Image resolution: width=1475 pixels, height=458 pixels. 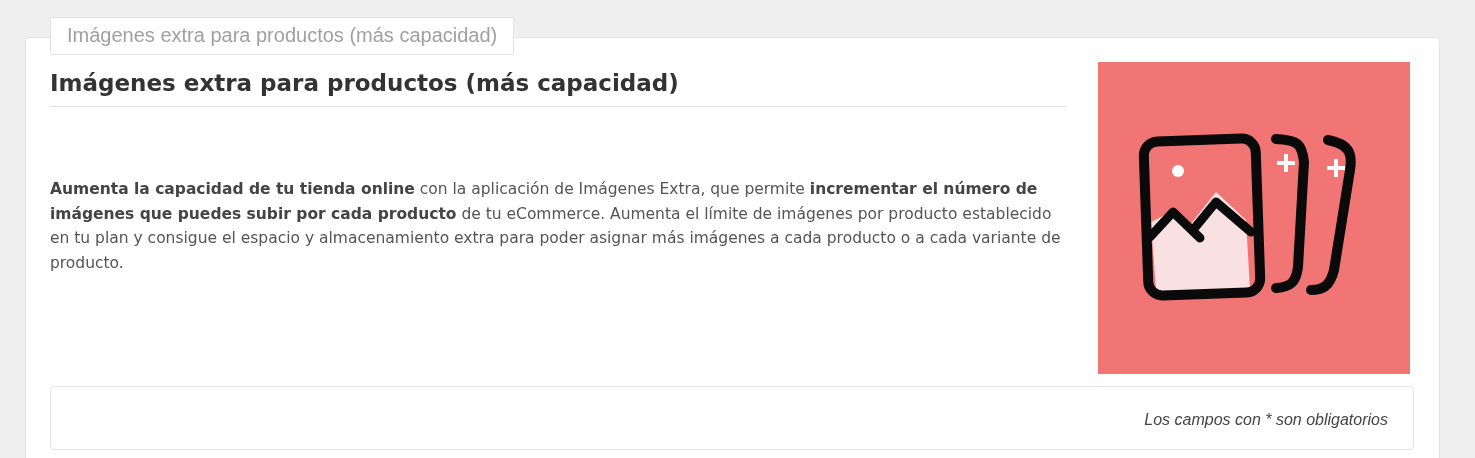 What do you see at coordinates (556, 226) in the screenshot?
I see `description-paragraph: Aumenta la capacidad de tu tienda online con la aplicación de Imágenes Extra, que permite incrementar el número de imágenes que puedes subir por cada producto de tu eCommerce. Aumenta el límite de imágenes por producto establecido en tu plan y consigue el espacio y almacenamiento extra para poder asignar más imágenes a cada producto o a cada variante de producto.` at bounding box center [556, 226].